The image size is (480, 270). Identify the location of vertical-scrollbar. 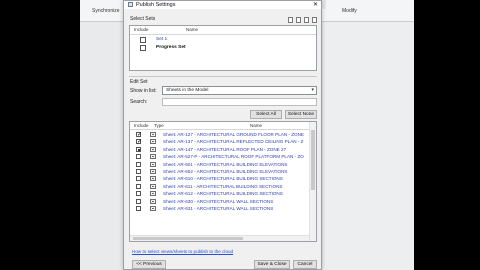
(312, 181).